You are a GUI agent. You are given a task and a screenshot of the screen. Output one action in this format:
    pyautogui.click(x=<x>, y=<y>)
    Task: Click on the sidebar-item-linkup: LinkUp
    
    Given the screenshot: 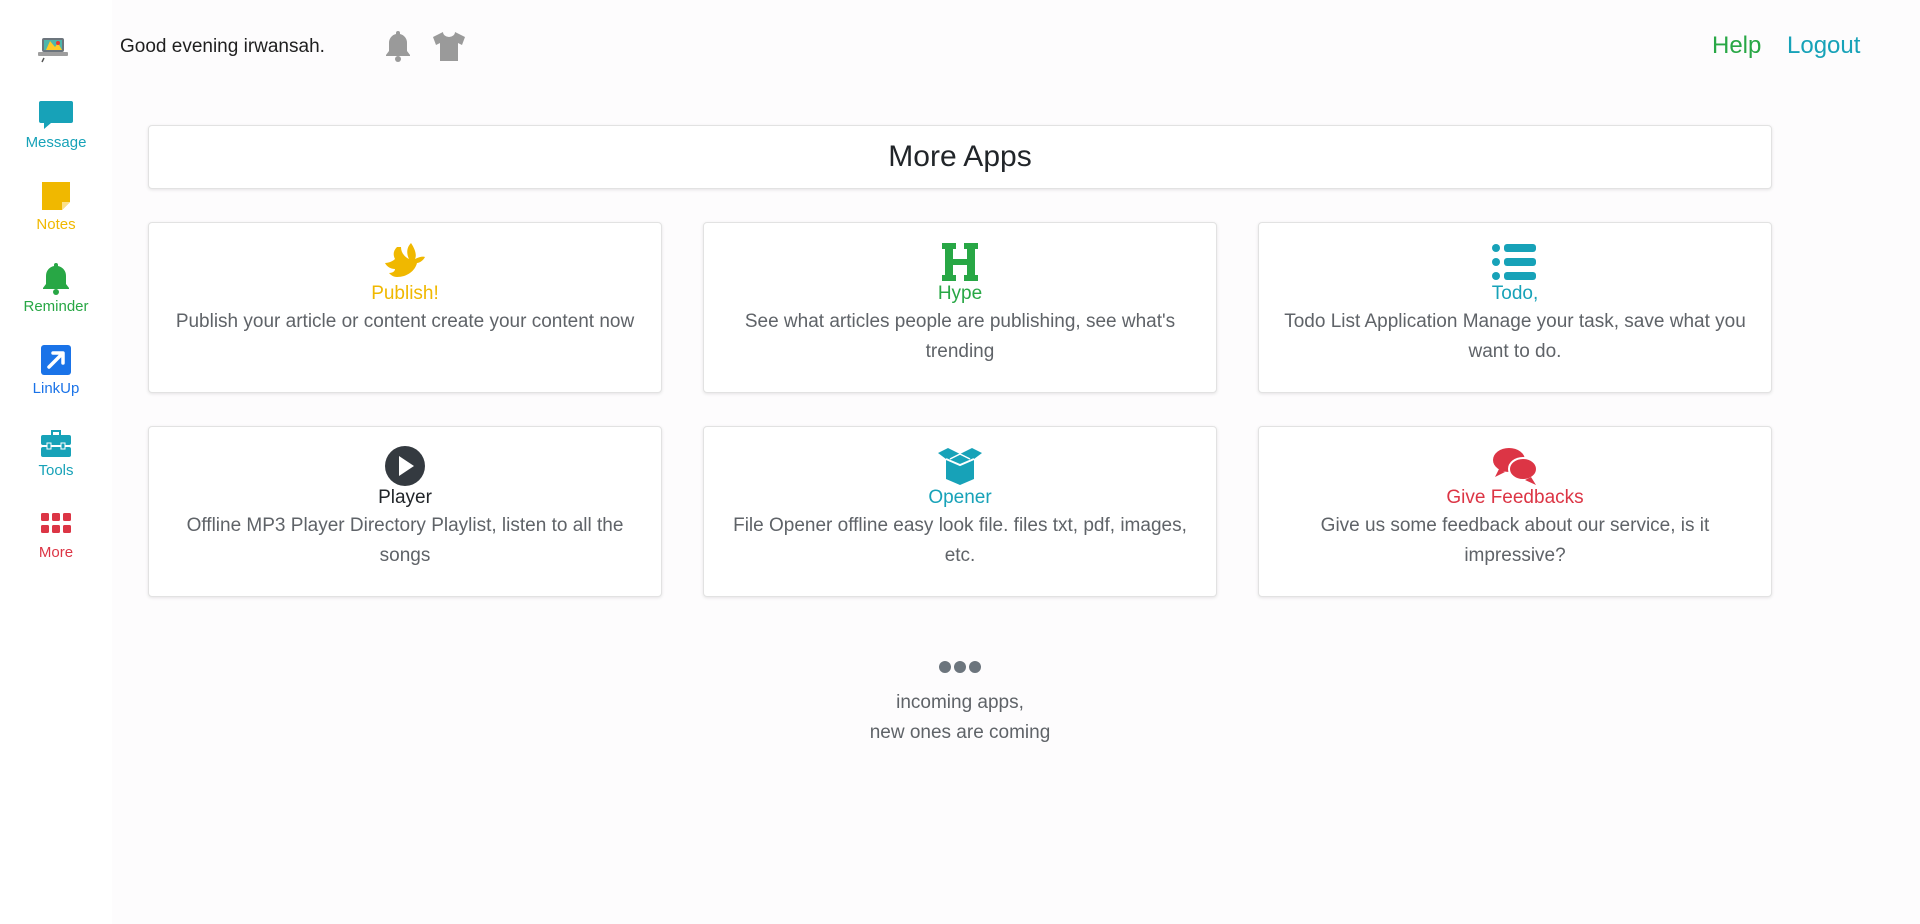 What is the action you would take?
    pyautogui.click(x=56, y=369)
    